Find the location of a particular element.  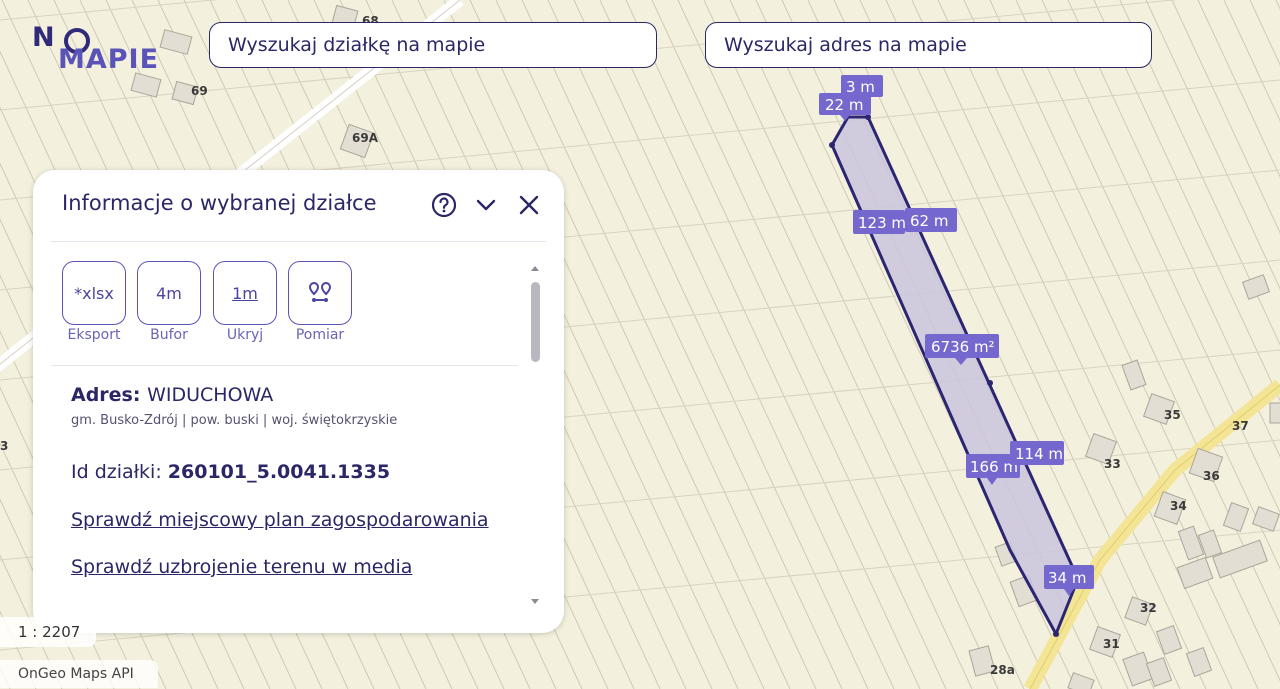

hide-button: 1m is located at coordinates (245, 293).